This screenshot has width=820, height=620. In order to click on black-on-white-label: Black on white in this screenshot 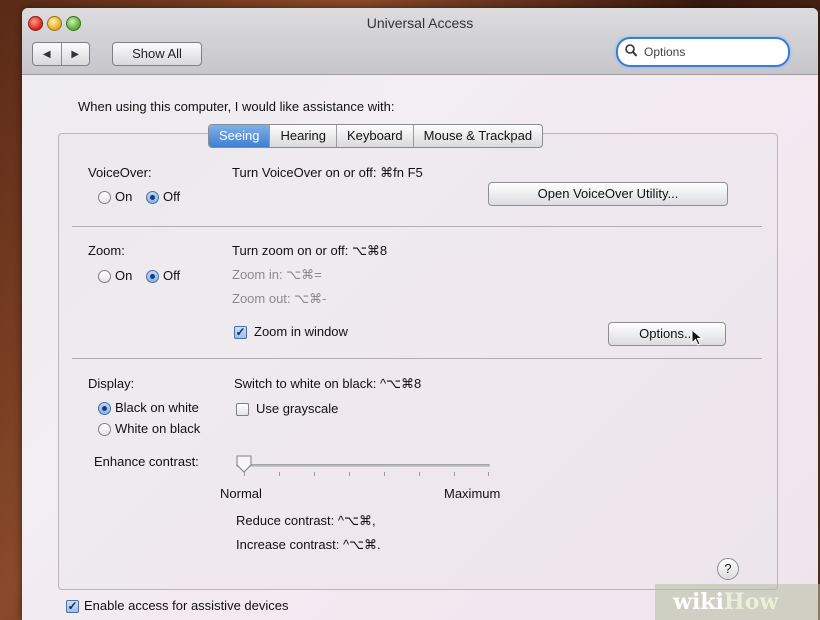, I will do `click(157, 407)`.